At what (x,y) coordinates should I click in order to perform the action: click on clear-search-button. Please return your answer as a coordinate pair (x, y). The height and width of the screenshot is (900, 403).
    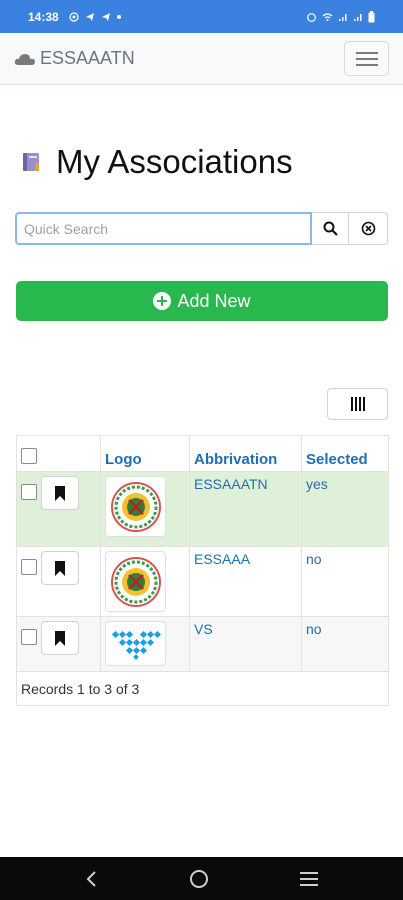
    Looking at the image, I should click on (368, 228).